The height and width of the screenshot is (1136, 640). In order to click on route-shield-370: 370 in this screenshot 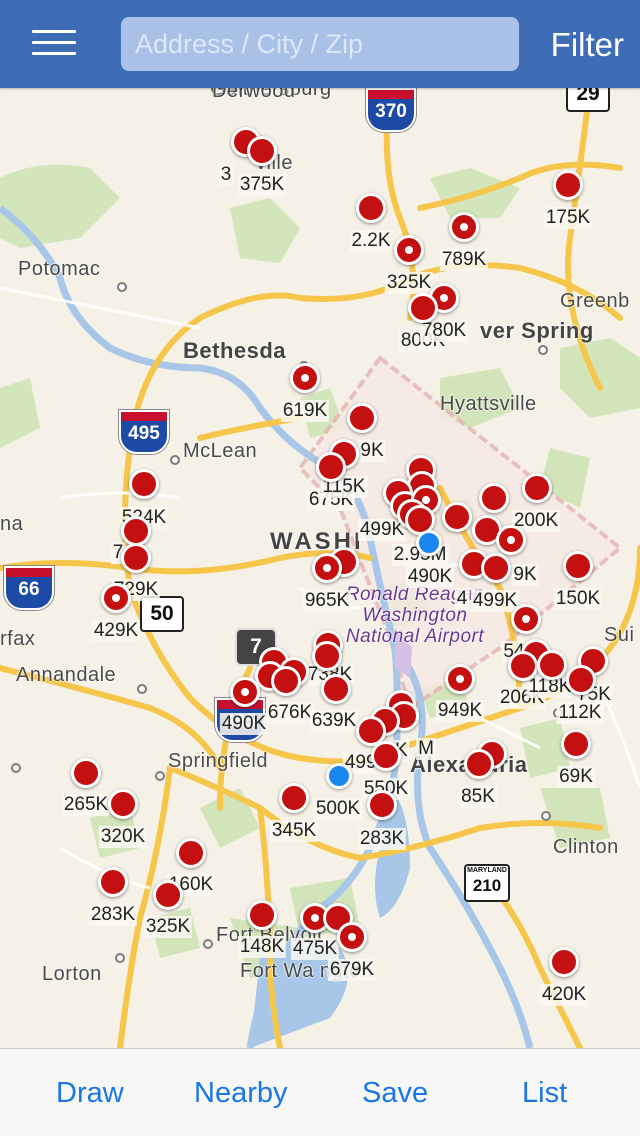, I will do `click(391, 110)`.